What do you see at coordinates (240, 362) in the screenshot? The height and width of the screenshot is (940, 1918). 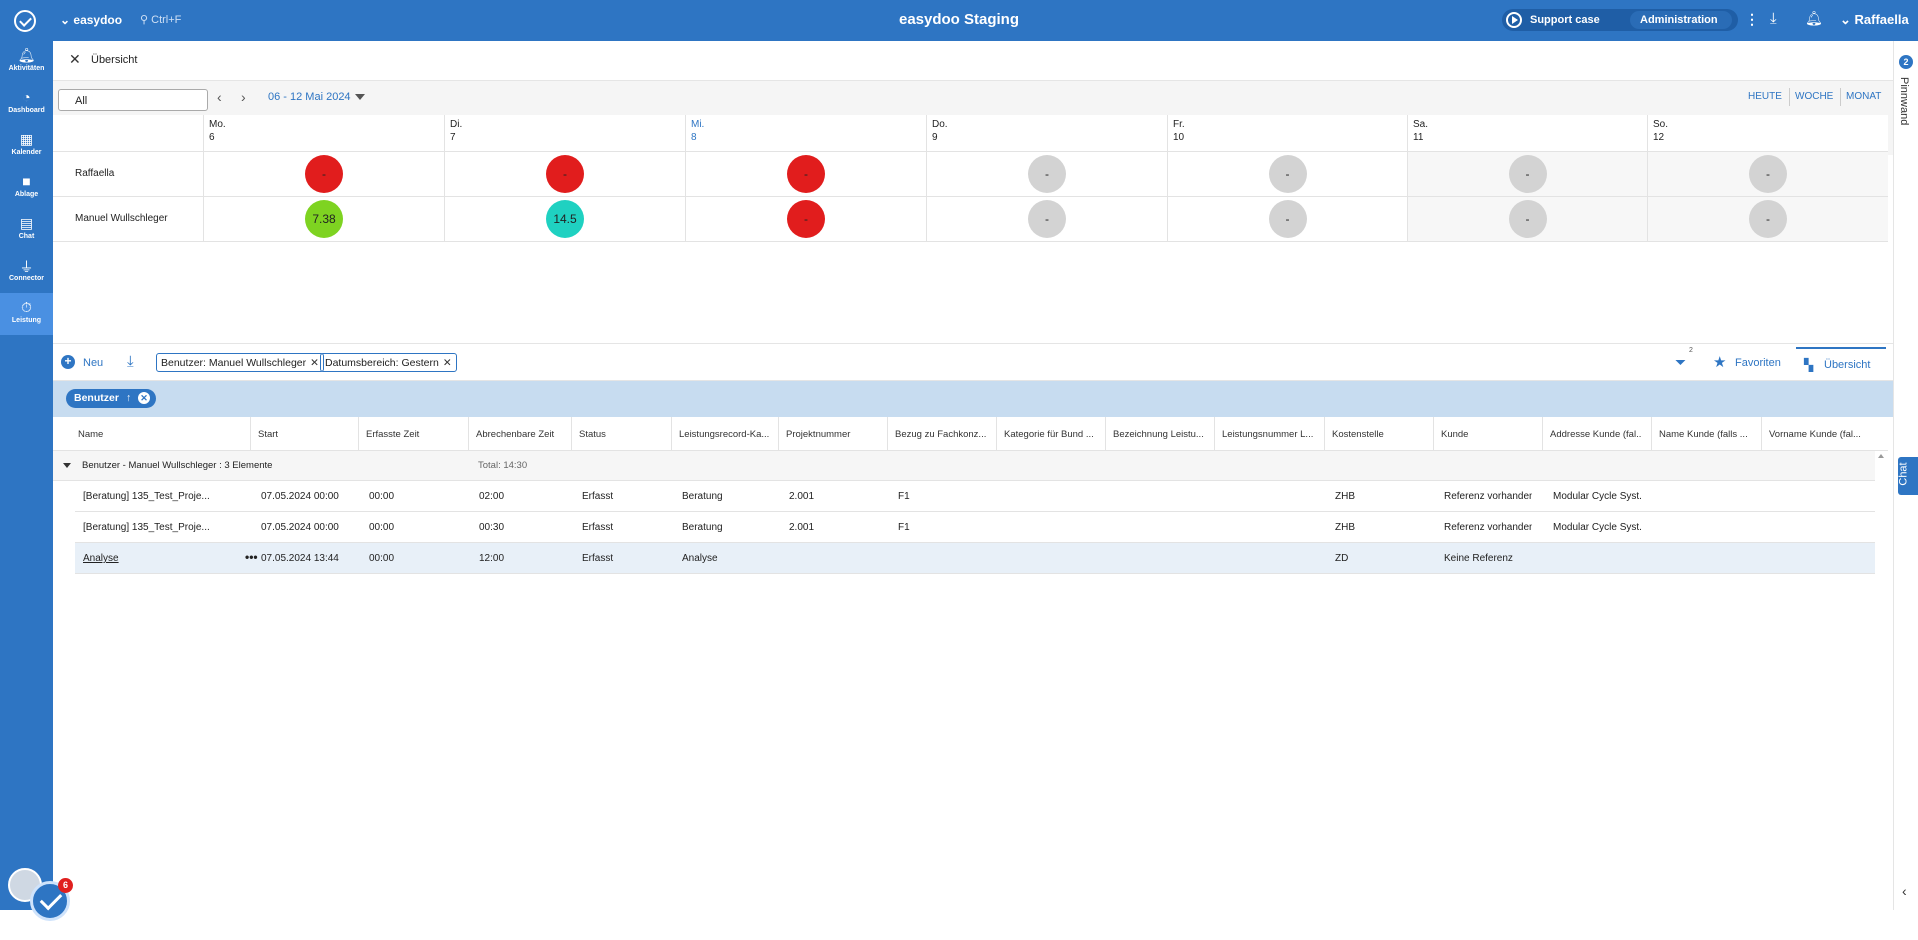 I see `filter-chip-user: Benutzer: Manuel Wullschleger ✕` at bounding box center [240, 362].